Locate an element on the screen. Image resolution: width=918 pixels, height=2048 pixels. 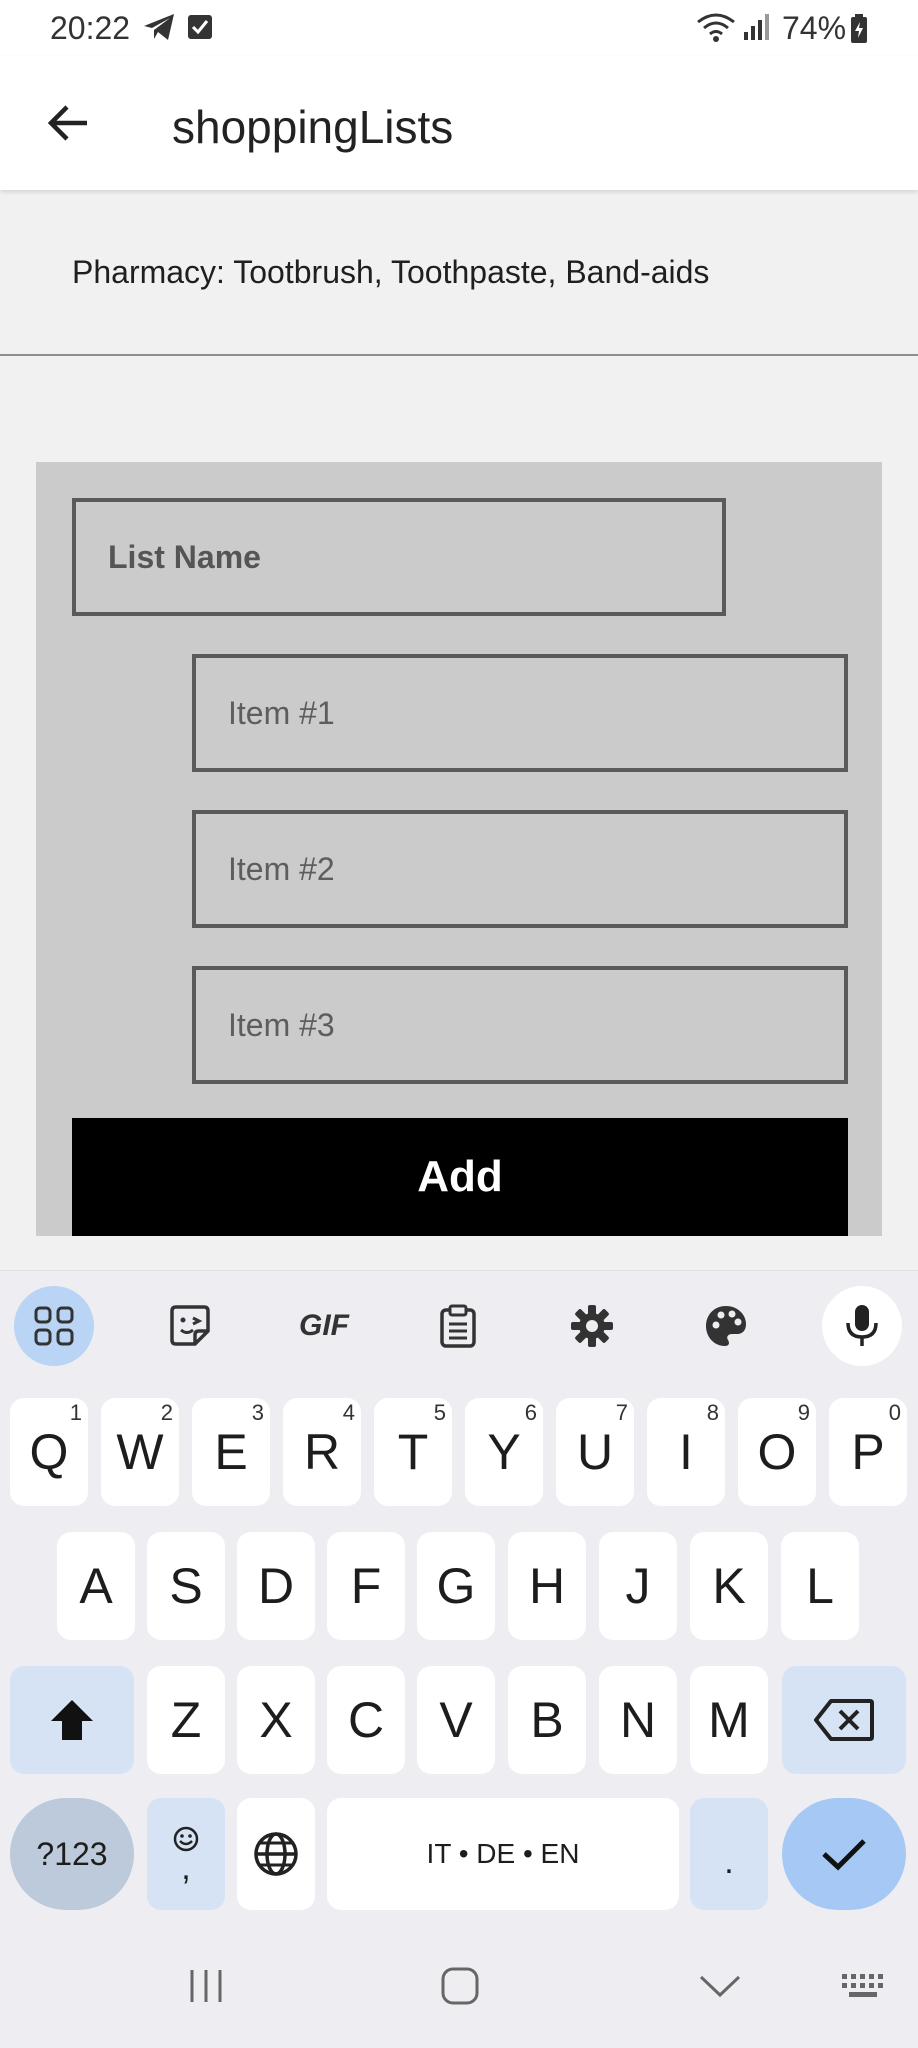
backspace-key is located at coordinates (844, 1720).